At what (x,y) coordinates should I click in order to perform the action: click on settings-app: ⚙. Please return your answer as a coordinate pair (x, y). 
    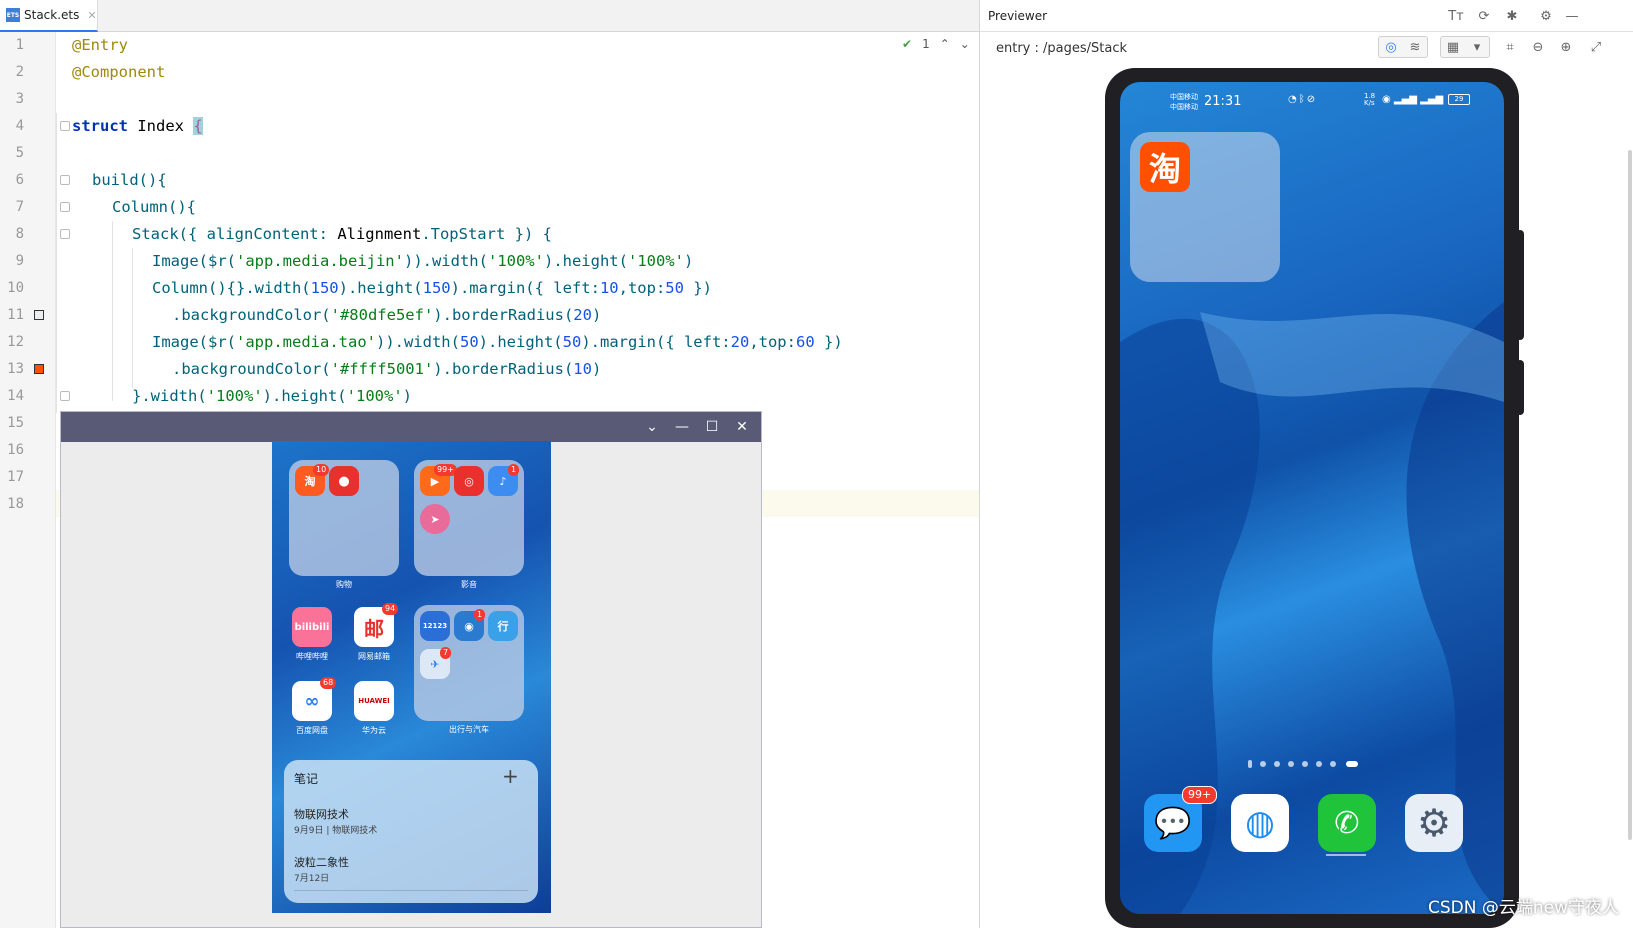
    Looking at the image, I should click on (1434, 823).